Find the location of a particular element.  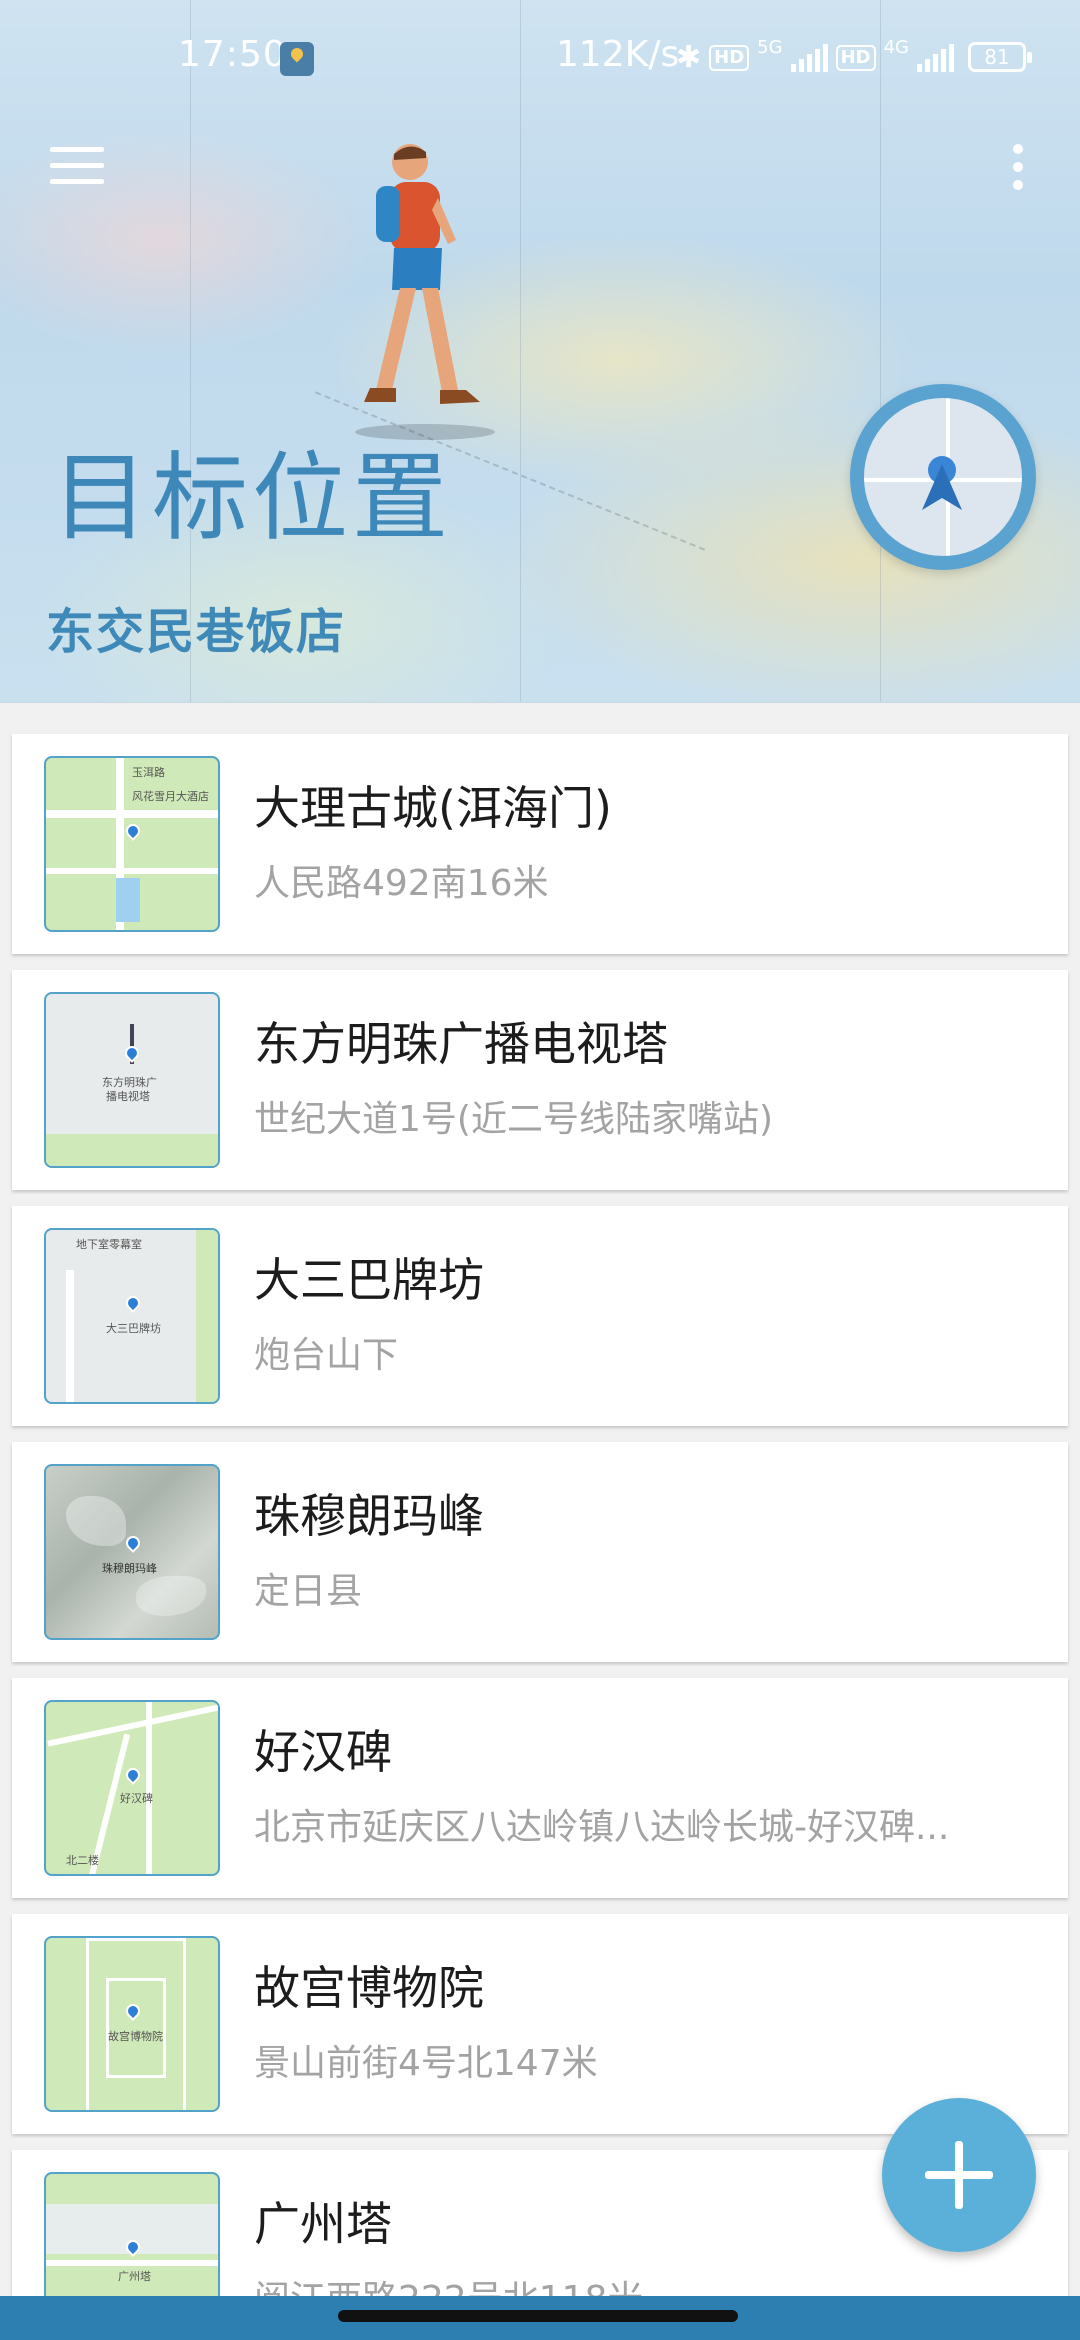

target-minimap-button is located at coordinates (943, 477).